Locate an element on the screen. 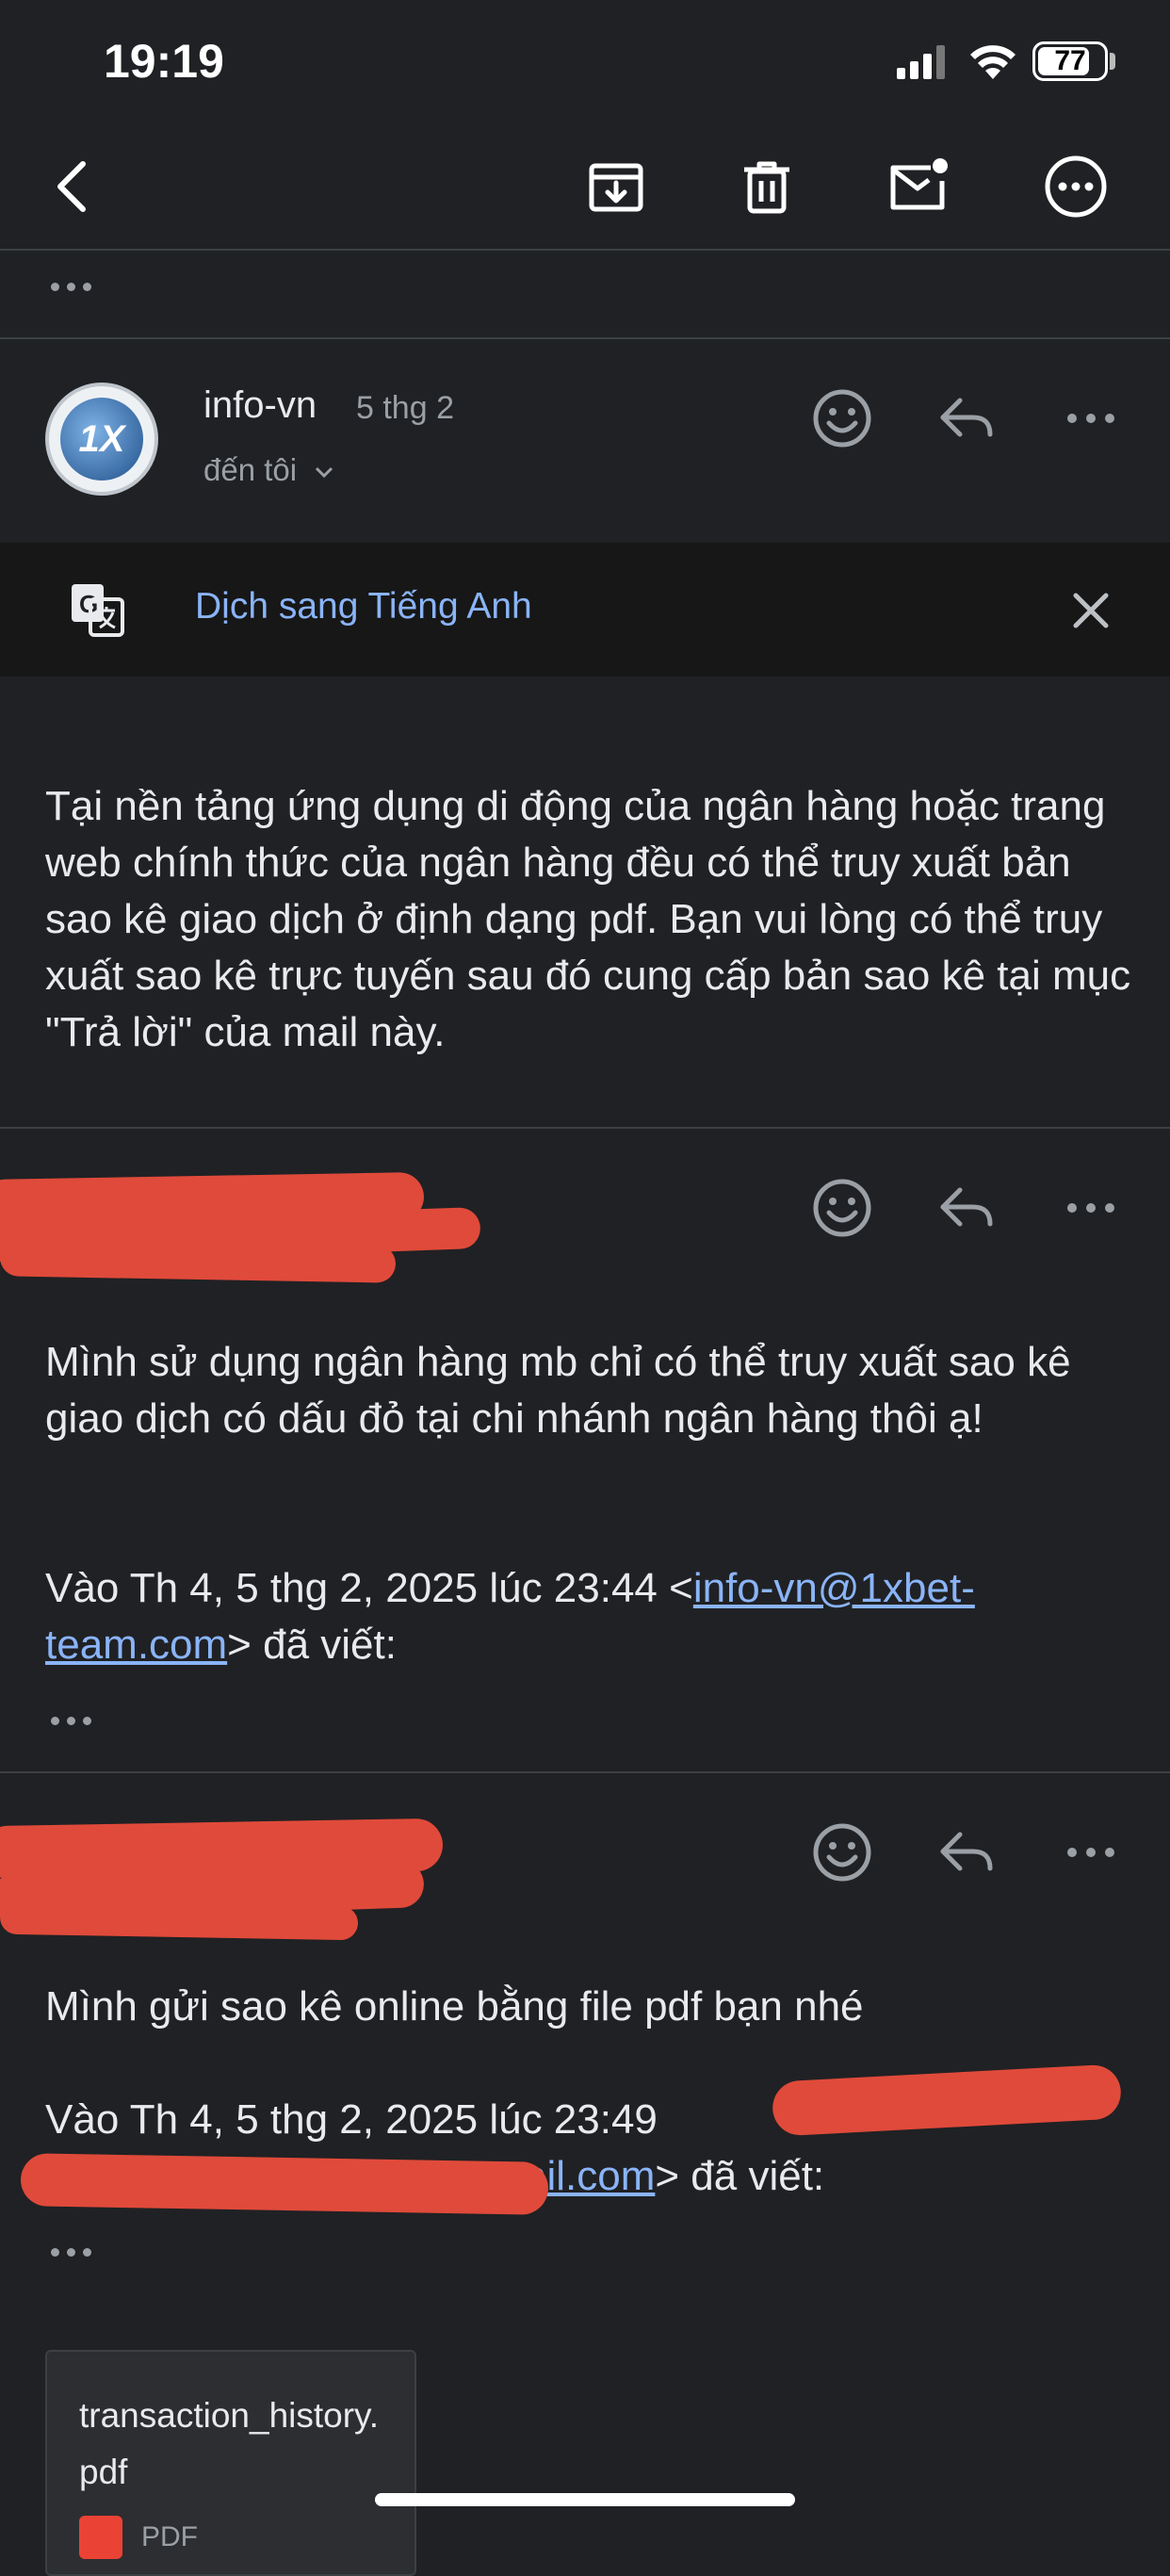  avatar-logo: 1X is located at coordinates (101, 439).